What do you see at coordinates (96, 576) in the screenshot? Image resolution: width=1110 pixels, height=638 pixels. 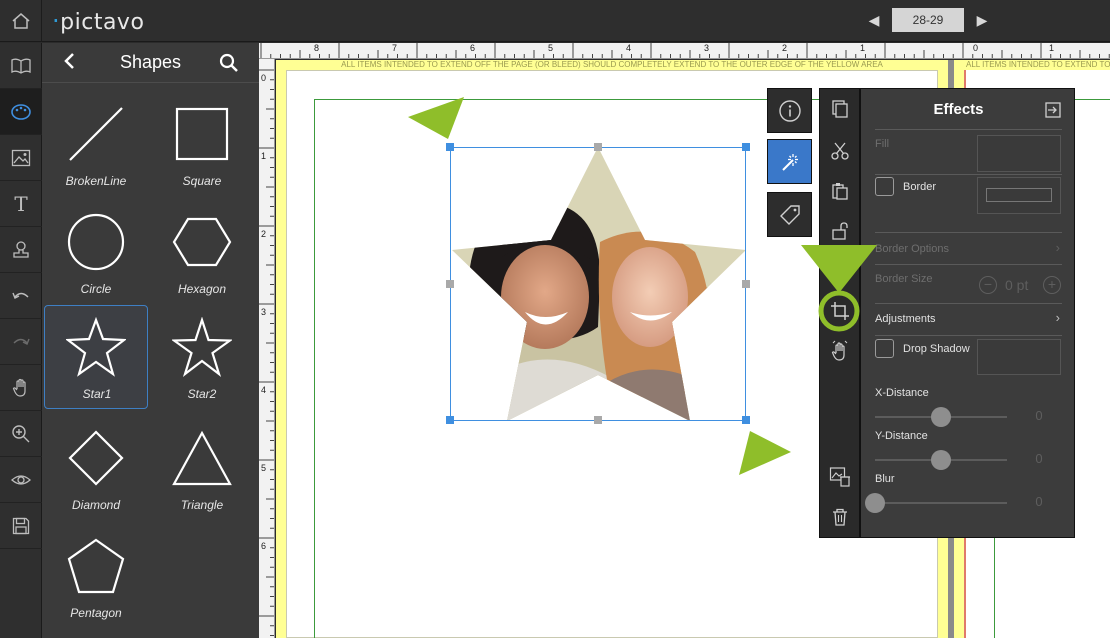 I see `shape-pentagon: Pentagon` at bounding box center [96, 576].